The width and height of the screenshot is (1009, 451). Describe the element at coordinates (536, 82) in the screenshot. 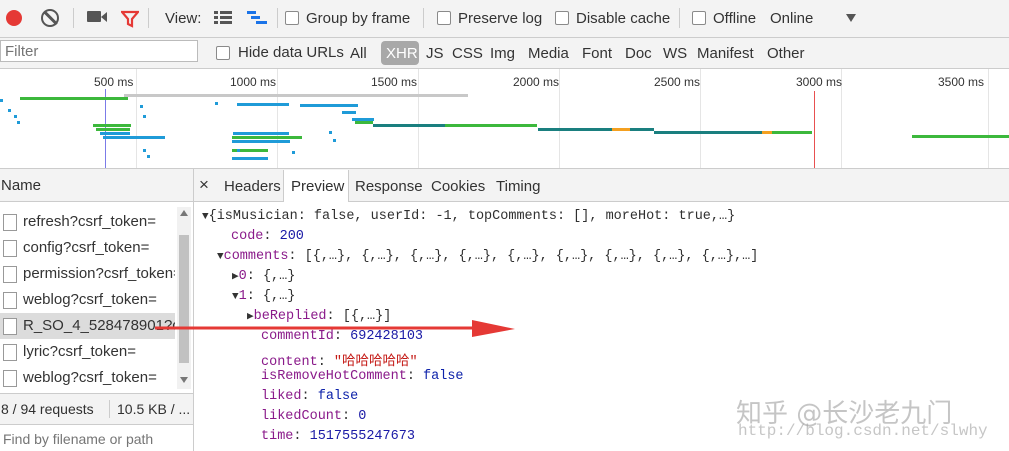

I see `tick-2000ms: 2000 ms` at that location.